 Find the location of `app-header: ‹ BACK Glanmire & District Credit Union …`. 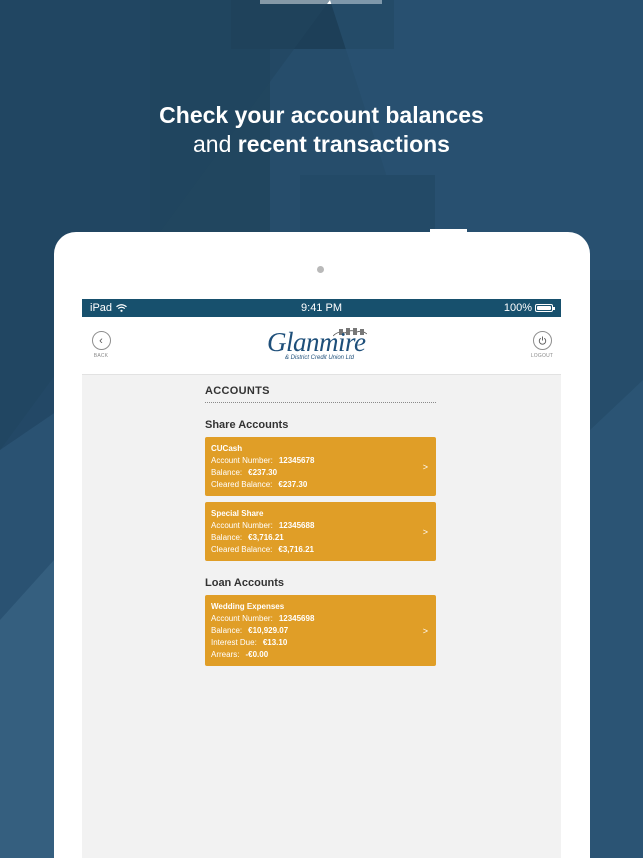

app-header: ‹ BACK Glanmire & District Credit Union … is located at coordinates (321, 346).